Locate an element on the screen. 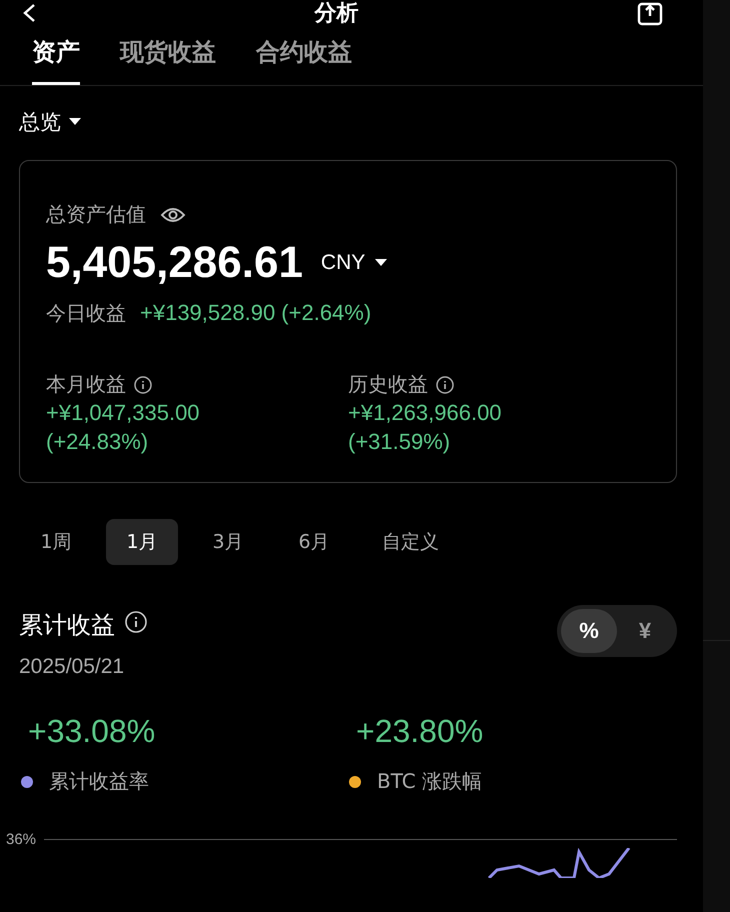 This screenshot has width=730, height=912. view-dropdown: 总览 is located at coordinates (50, 122).